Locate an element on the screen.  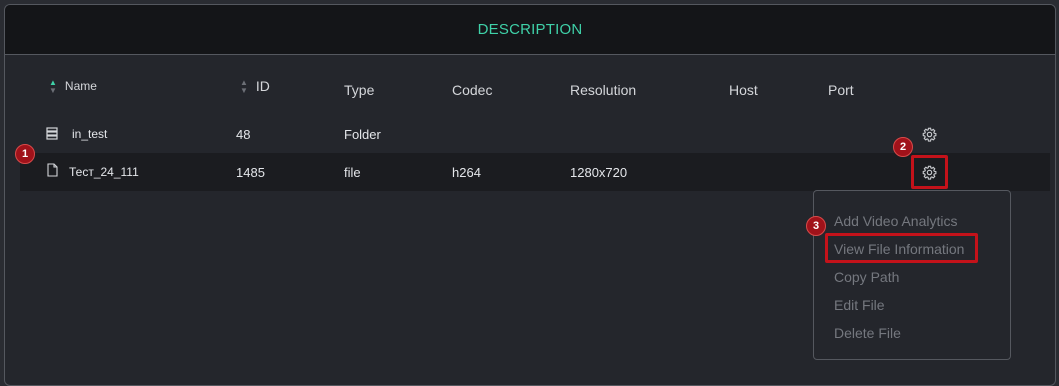
table-row-selected: Тест_24_111 1485 file h264 1280x720 is located at coordinates (535, 172).